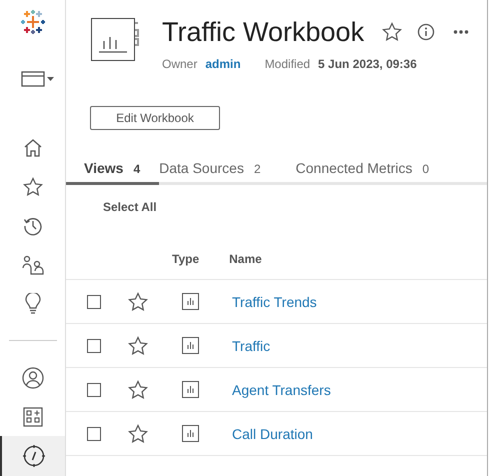  What do you see at coordinates (245, 259) in the screenshot?
I see `column-header: Name` at bounding box center [245, 259].